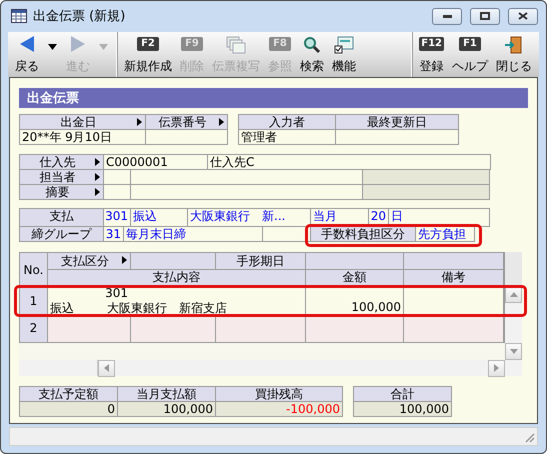 Image resolution: width=547 pixels, height=454 pixels. I want to click on search-icon, so click(312, 45).